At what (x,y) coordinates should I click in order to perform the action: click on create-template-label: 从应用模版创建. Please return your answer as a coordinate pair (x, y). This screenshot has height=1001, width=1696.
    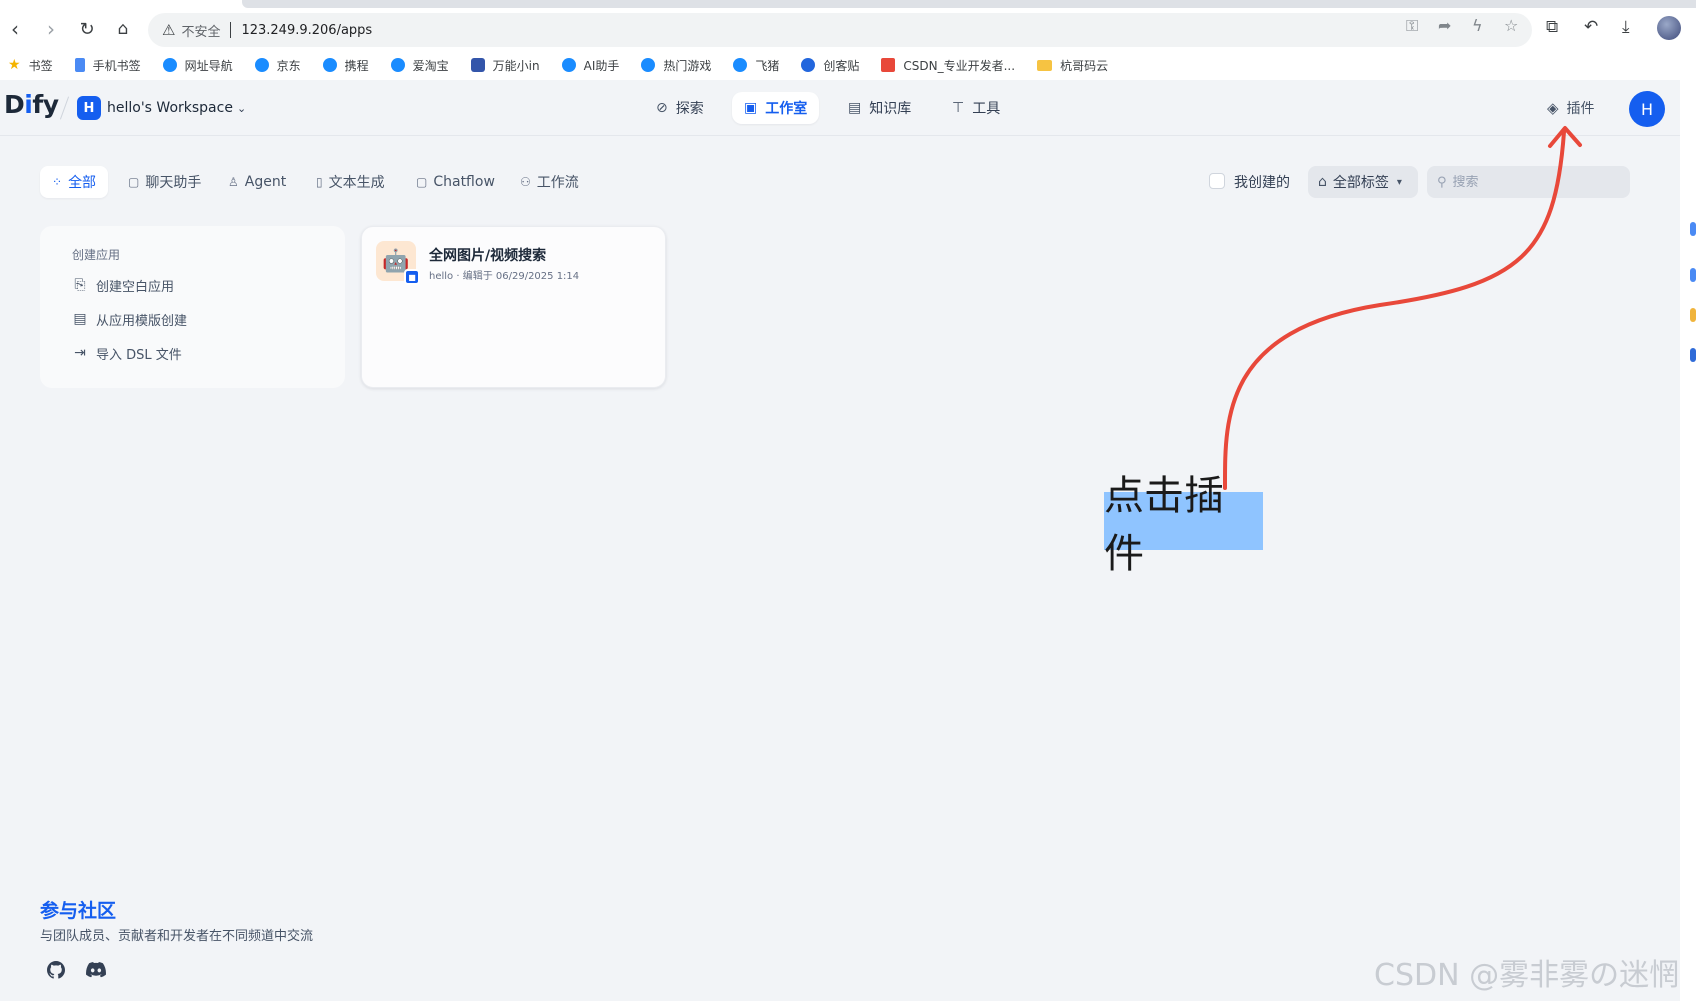
    Looking at the image, I should click on (142, 321).